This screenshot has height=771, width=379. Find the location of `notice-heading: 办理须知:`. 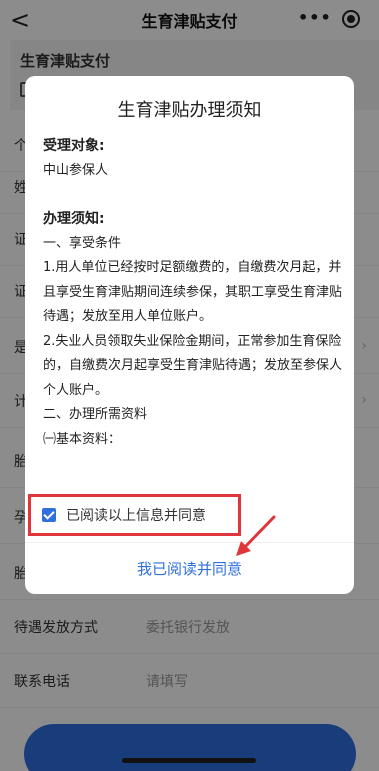

notice-heading: 办理须知: is located at coordinates (74, 219).